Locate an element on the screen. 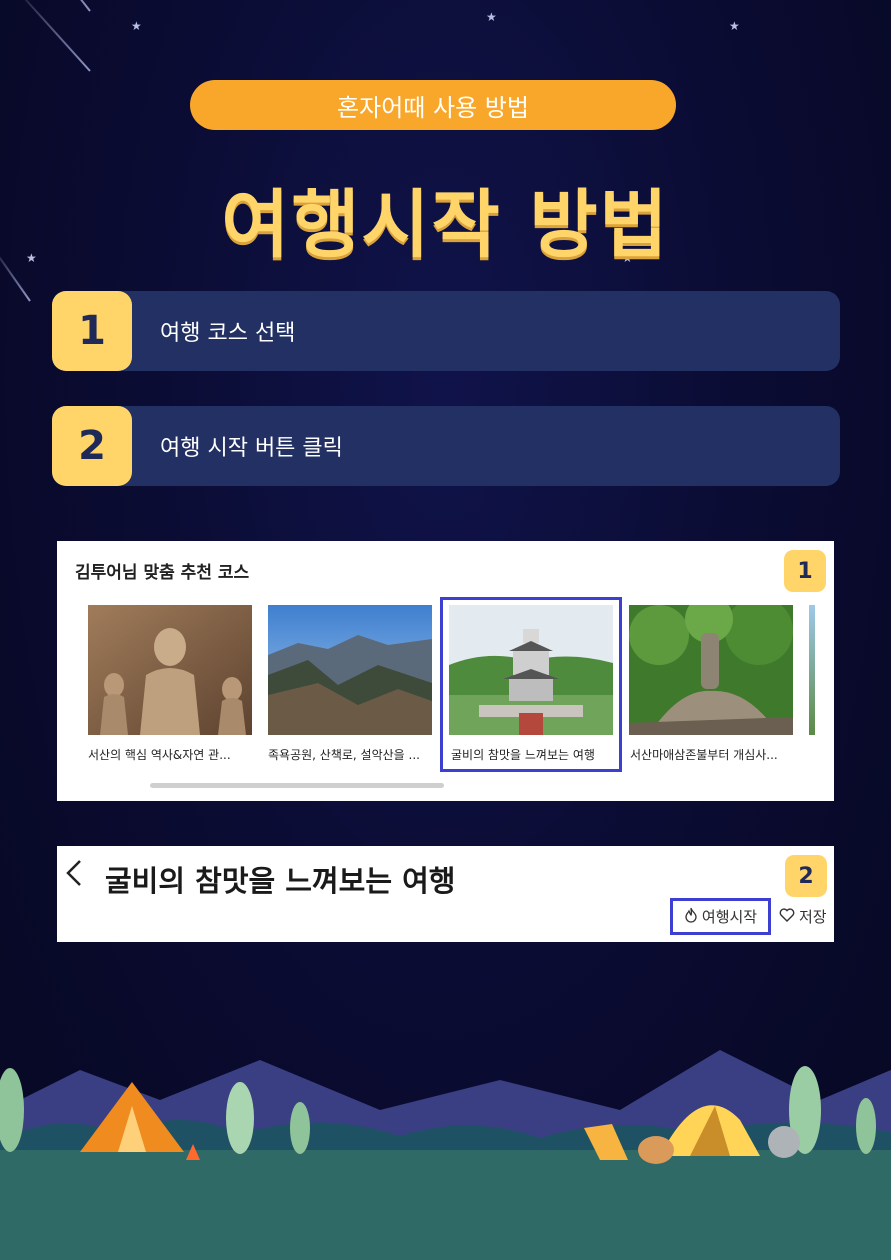 This screenshot has height=1260, width=891. step-number: 1 is located at coordinates (92, 331).